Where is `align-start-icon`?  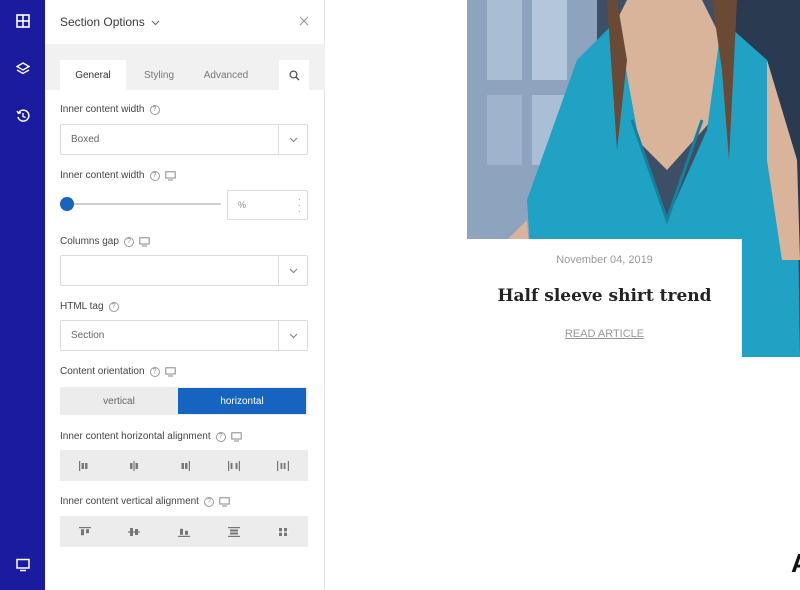 align-start-icon is located at coordinates (83, 465).